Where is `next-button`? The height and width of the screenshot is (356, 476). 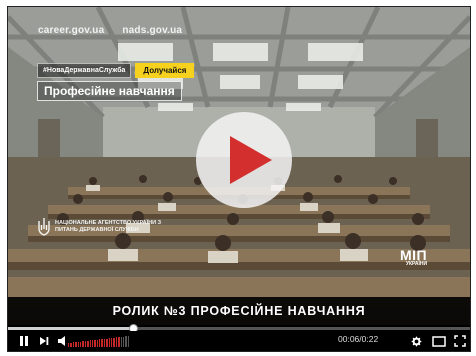
next-button is located at coordinates (44, 341).